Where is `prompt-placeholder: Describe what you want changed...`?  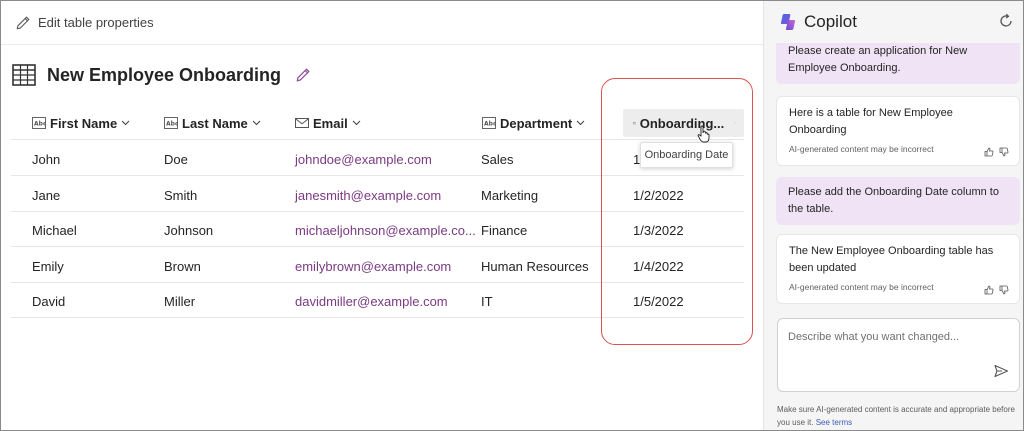 prompt-placeholder: Describe what you want changed... is located at coordinates (874, 337).